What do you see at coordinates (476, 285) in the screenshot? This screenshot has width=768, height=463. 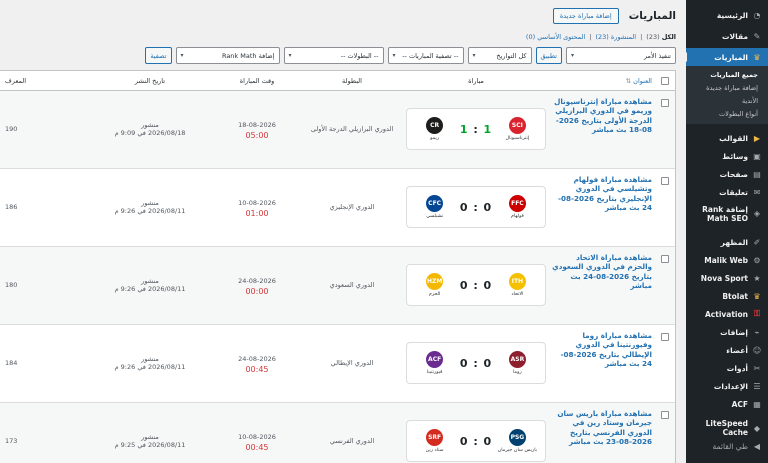 I see `match-card: ITH الاتحاد 0 : 0 HZM الحزم` at bounding box center [476, 285].